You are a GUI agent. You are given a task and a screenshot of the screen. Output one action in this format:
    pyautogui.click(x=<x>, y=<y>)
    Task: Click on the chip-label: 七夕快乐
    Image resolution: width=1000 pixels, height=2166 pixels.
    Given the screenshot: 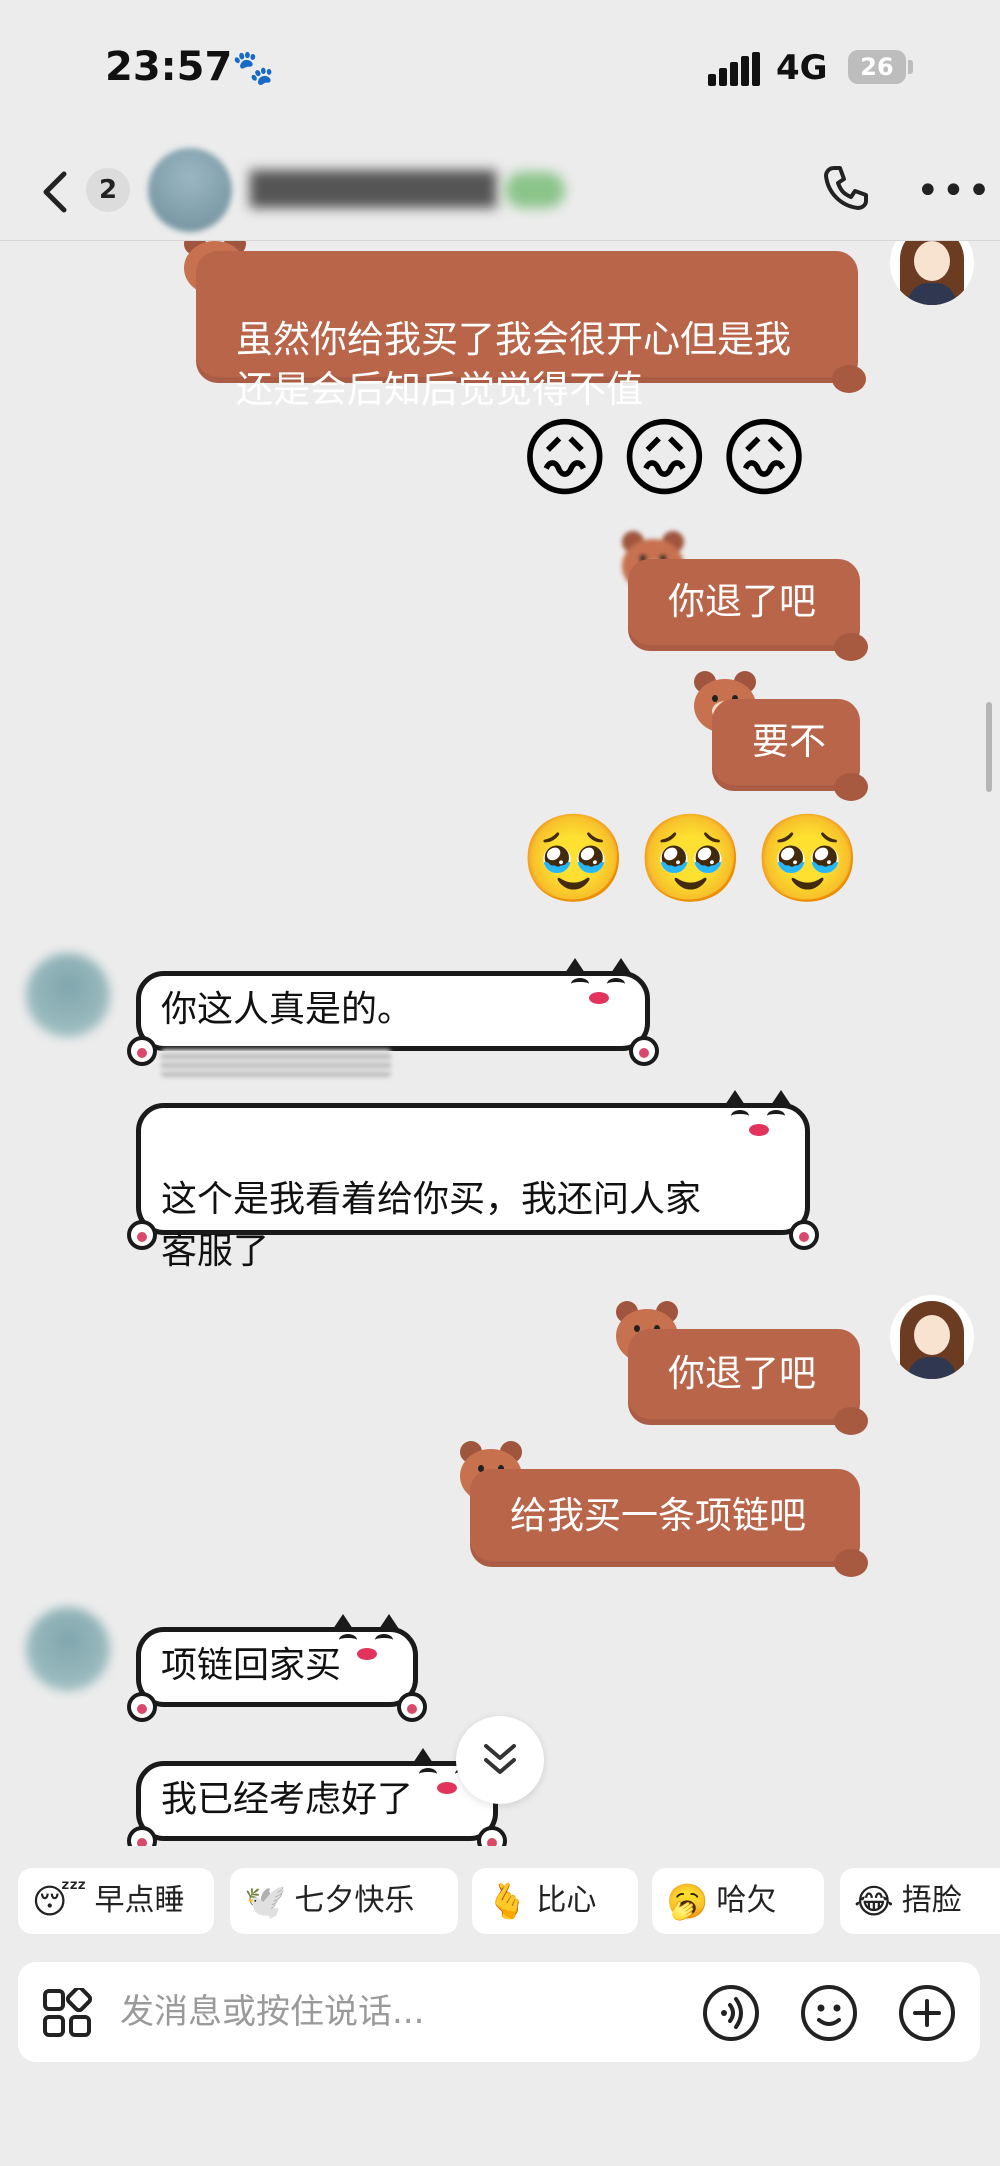 What is the action you would take?
    pyautogui.click(x=354, y=1900)
    